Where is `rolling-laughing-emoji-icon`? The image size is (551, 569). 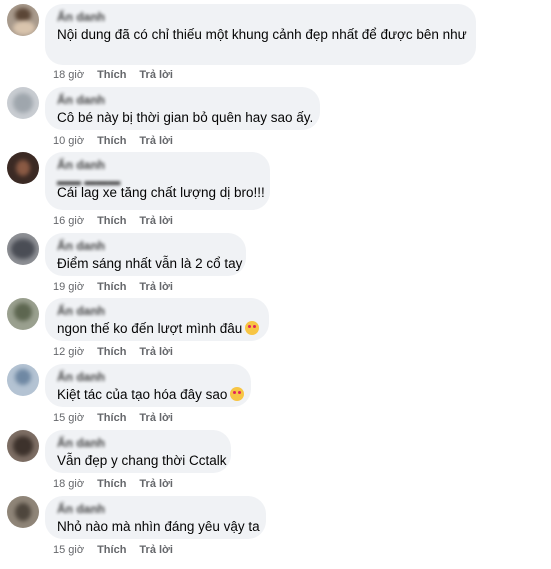
rolling-laughing-emoji-icon is located at coordinates (252, 328).